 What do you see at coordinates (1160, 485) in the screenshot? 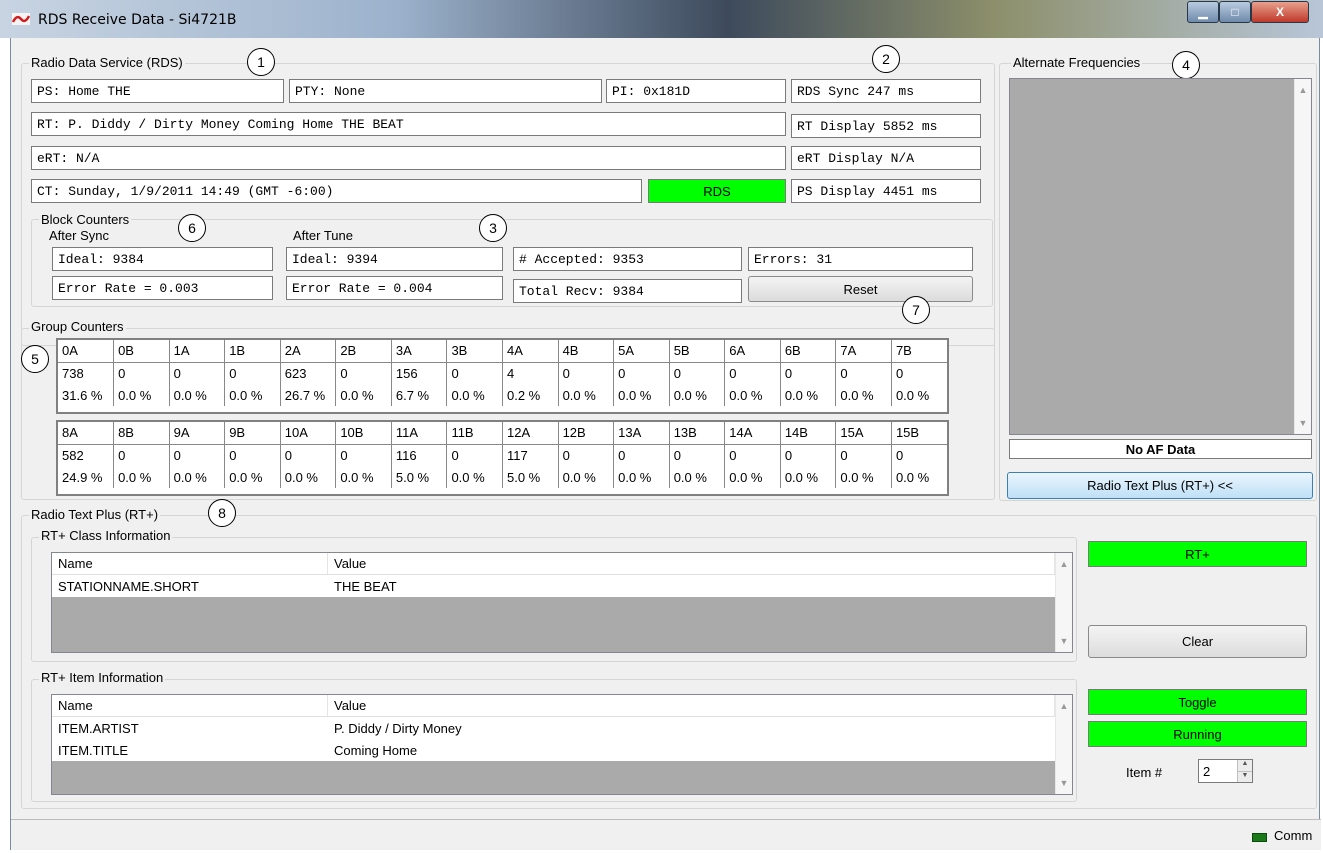
I see `rtplus-toggle-button: Radio Text Plus (RT+) <<` at bounding box center [1160, 485].